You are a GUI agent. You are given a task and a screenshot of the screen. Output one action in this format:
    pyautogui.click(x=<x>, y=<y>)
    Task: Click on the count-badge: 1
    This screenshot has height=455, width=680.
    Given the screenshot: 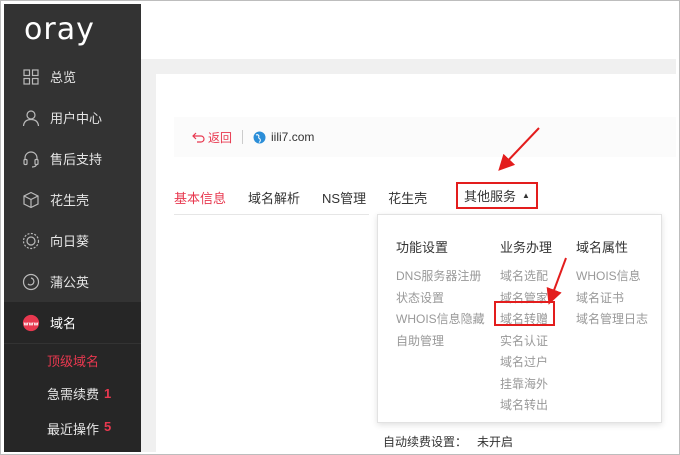 What is the action you would take?
    pyautogui.click(x=108, y=393)
    